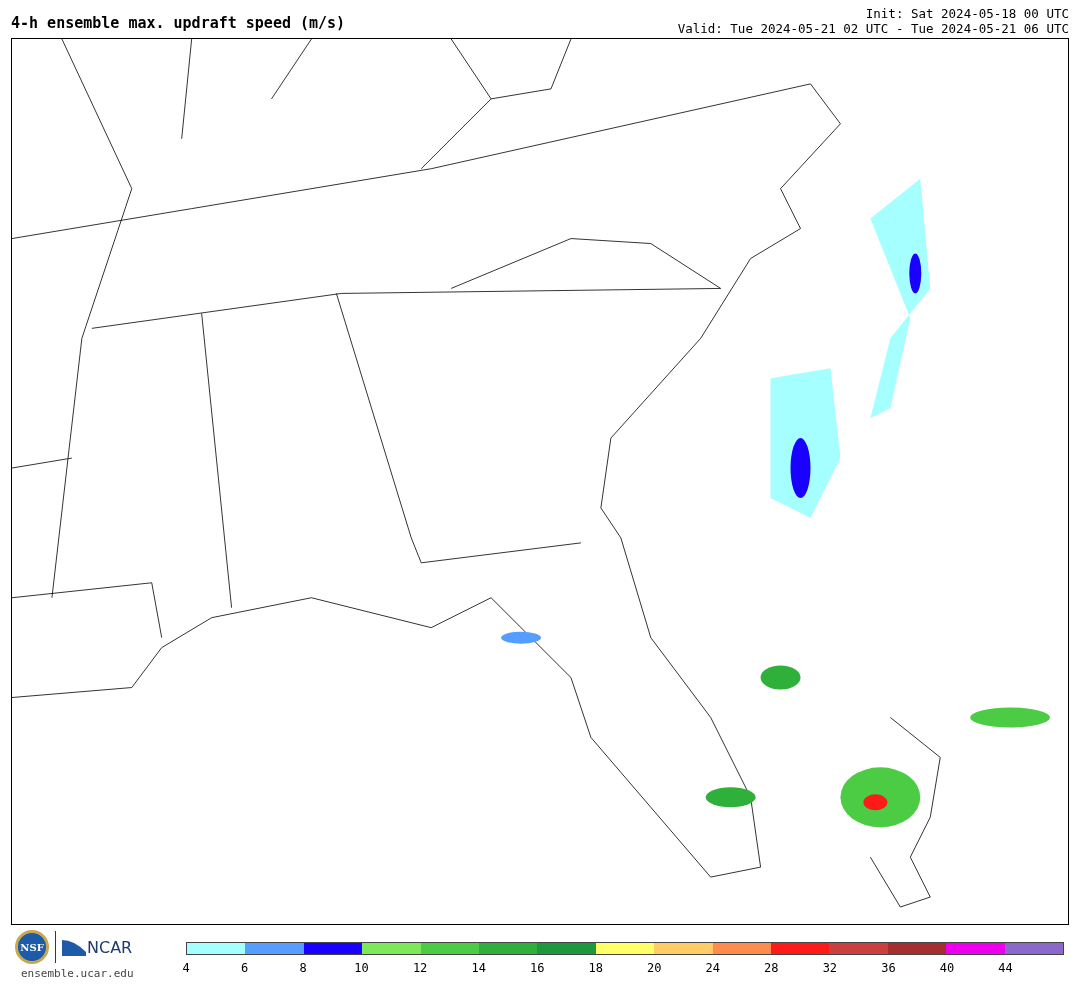 The width and height of the screenshot is (1080, 988). Describe the element at coordinates (967, 13) in the screenshot. I see `init-time: Init: Sat 2024-05-18 00 UTC` at that location.